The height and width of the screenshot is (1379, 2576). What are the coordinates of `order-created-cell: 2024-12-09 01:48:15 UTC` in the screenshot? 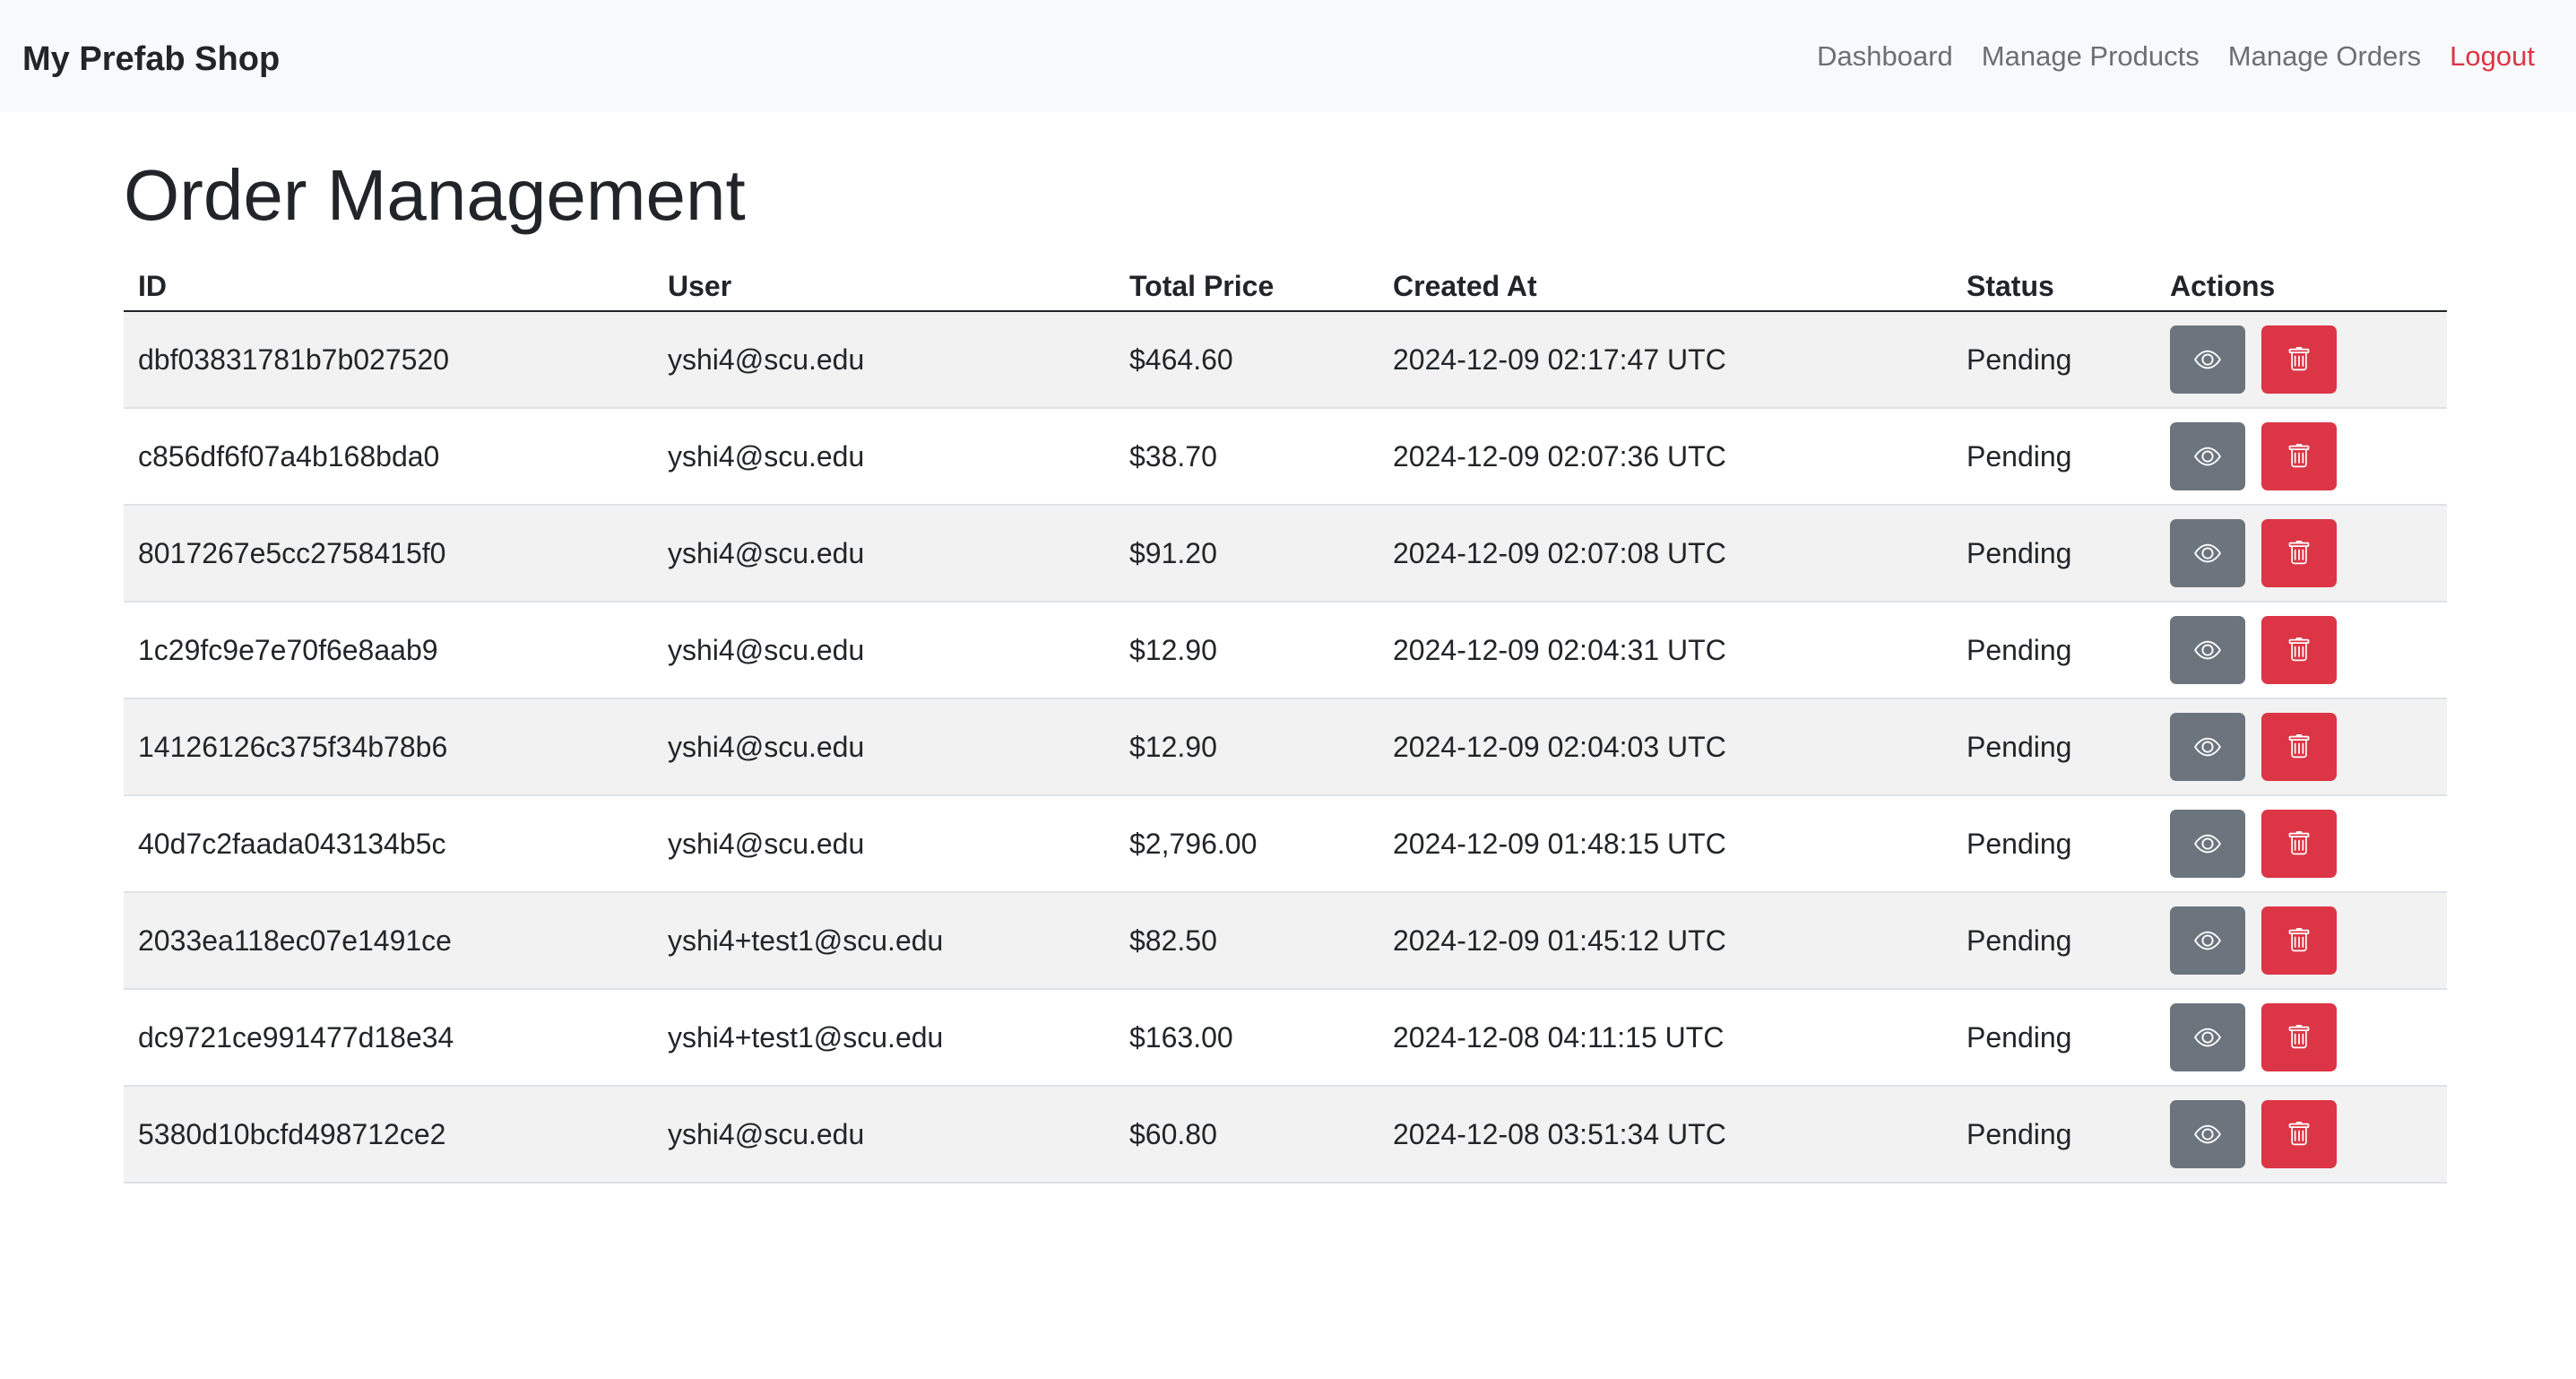 It's located at (1665, 844).